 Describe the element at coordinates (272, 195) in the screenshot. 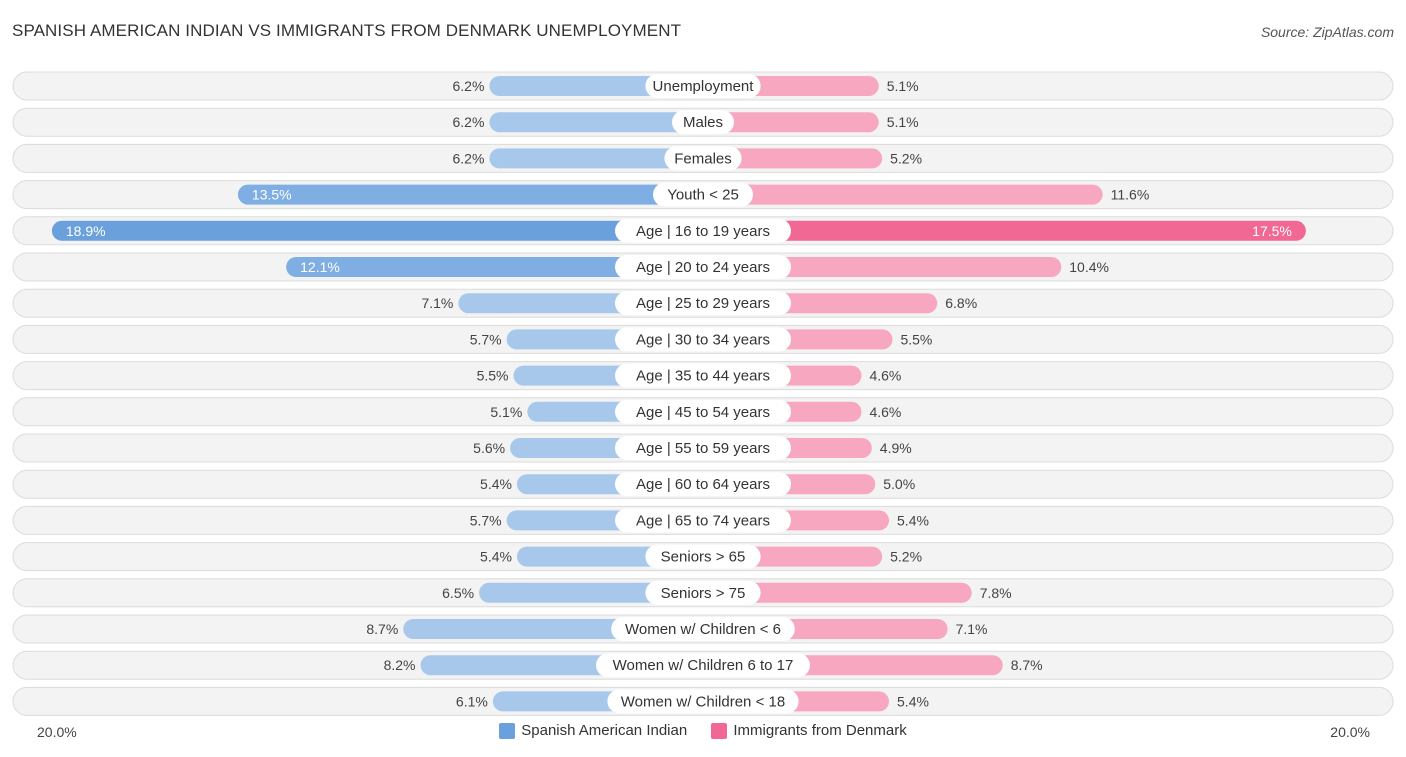

I see `value-label-spanish-american-indian: 13.5%` at that location.